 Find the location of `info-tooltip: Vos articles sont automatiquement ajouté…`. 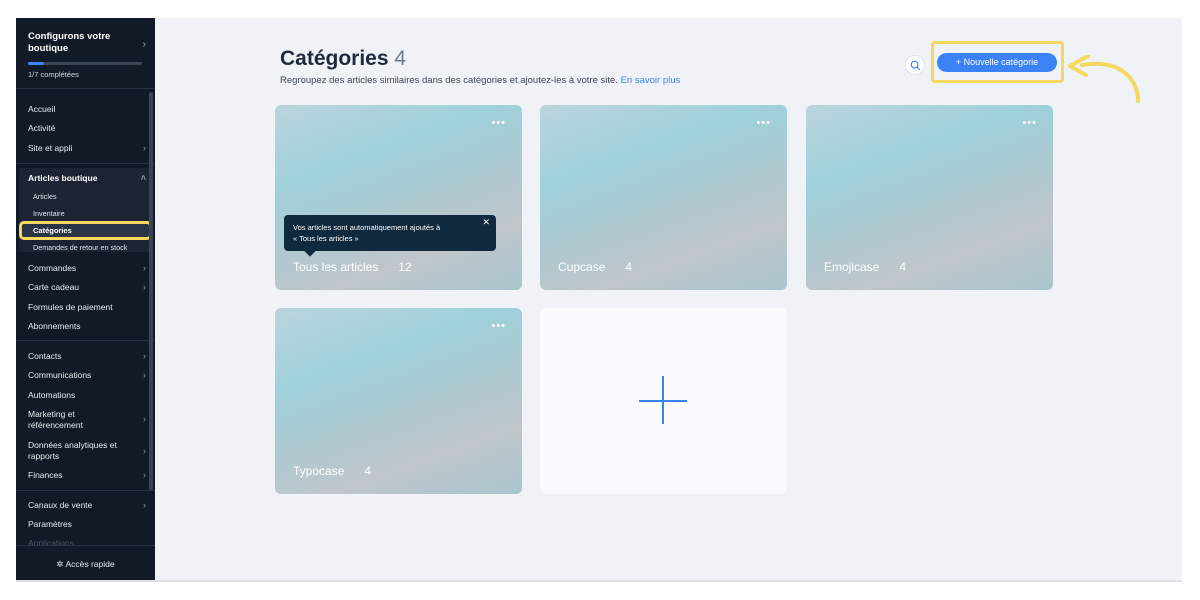

info-tooltip: Vos articles sont automatiquement ajouté… is located at coordinates (390, 236).